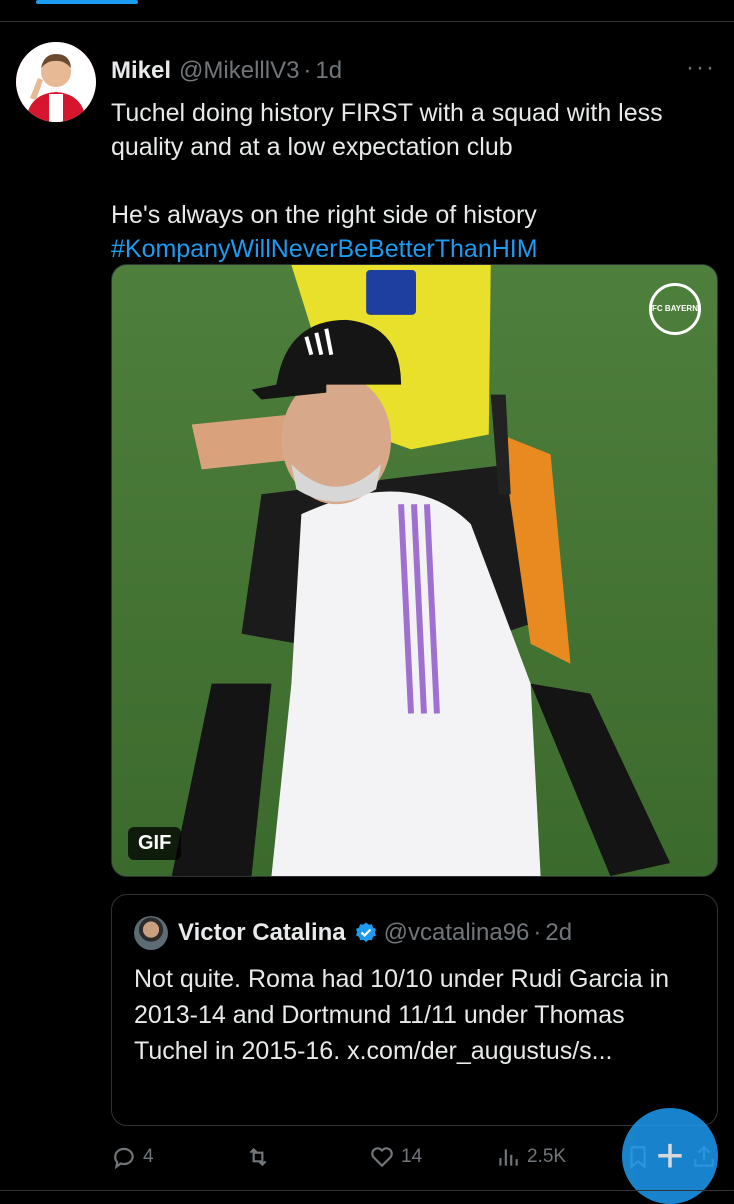 Image resolution: width=734 pixels, height=1204 pixels. I want to click on gif-badge: GIF, so click(155, 843).